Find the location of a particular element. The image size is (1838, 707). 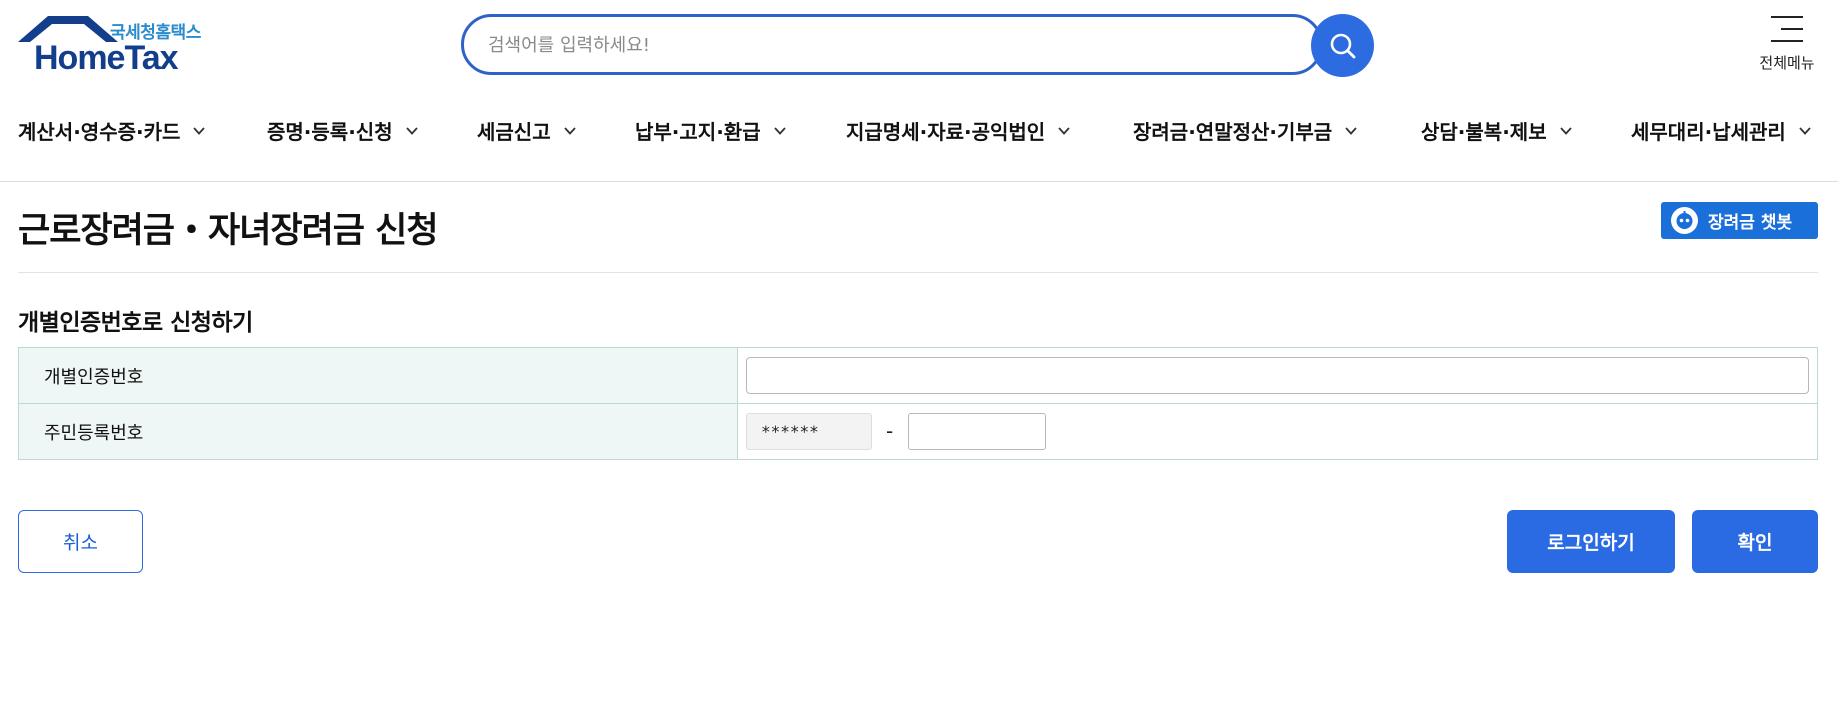

table-row: 주민등록번호 ****** - is located at coordinates (918, 431).